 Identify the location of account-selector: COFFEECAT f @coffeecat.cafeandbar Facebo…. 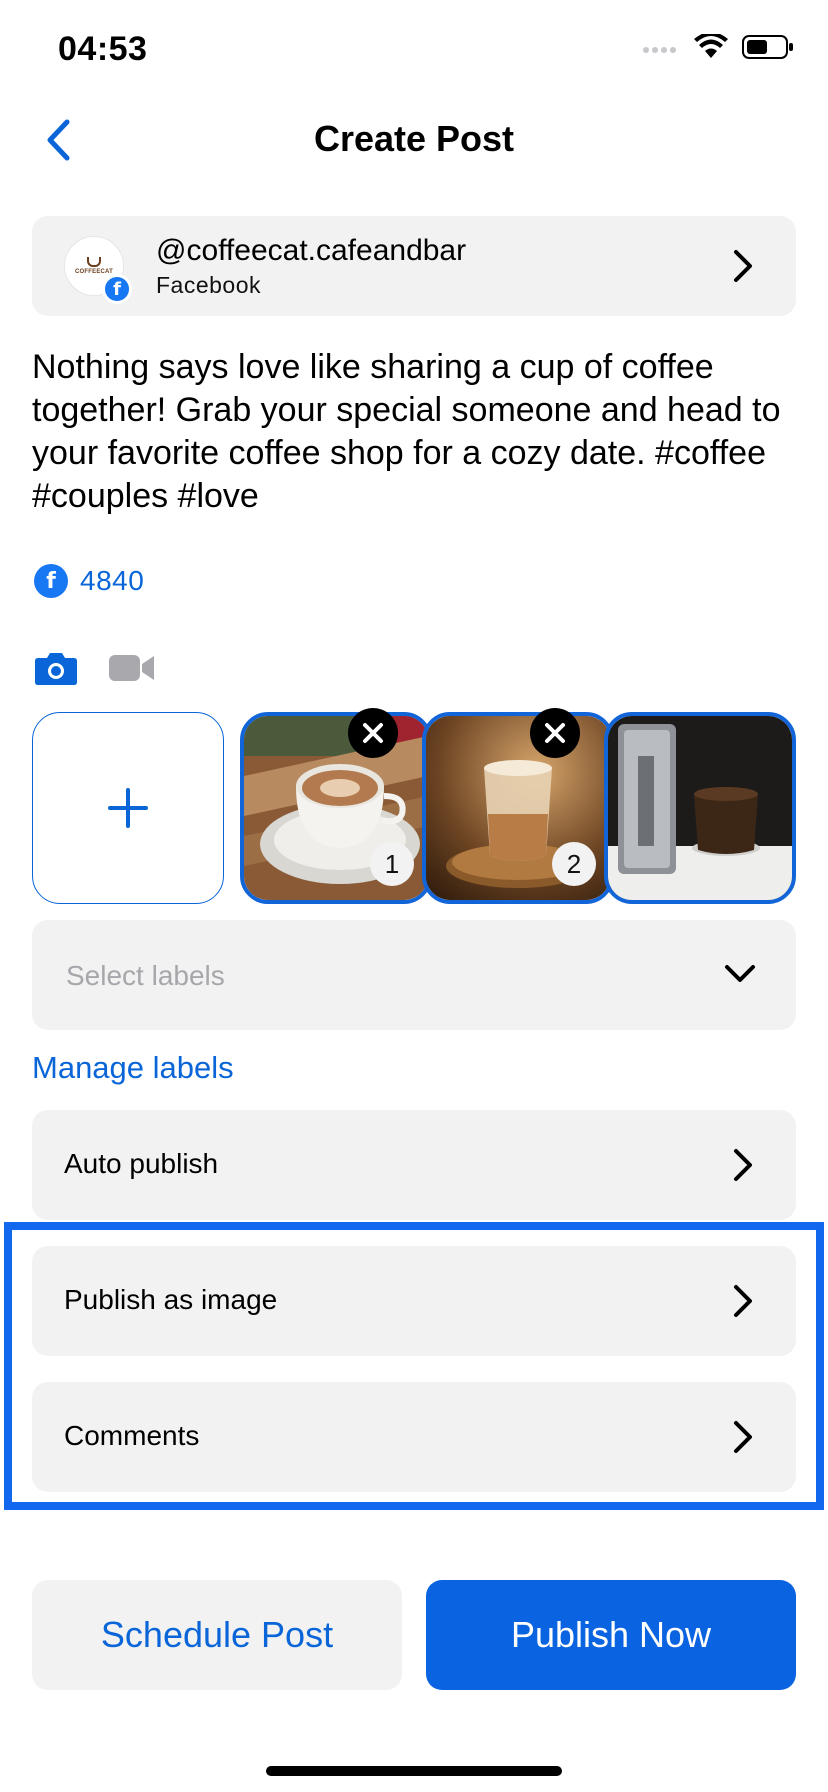
(414, 266).